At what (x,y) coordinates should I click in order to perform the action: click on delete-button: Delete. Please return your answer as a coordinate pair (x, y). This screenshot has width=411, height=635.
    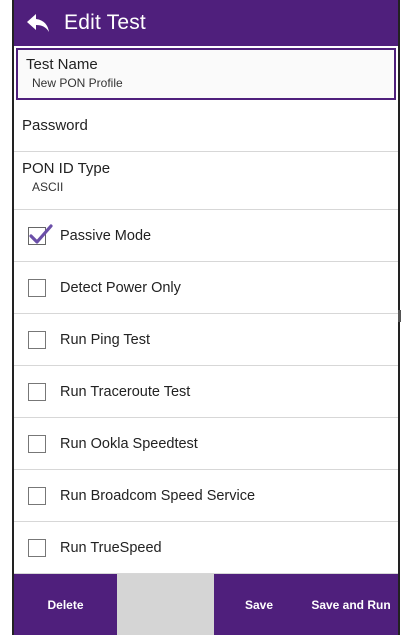
    Looking at the image, I should click on (65, 604).